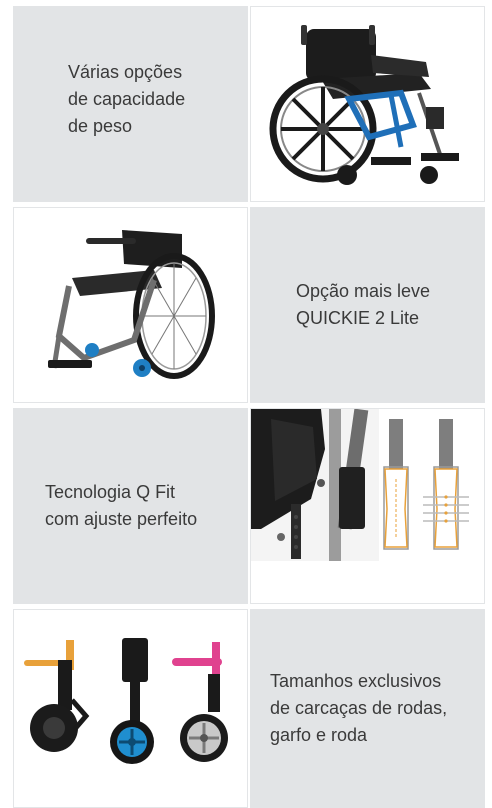 The image size is (492, 808). What do you see at coordinates (363, 304) in the screenshot?
I see `feature-caption: Opção mais leve QUICKIE 2 Lite` at bounding box center [363, 304].